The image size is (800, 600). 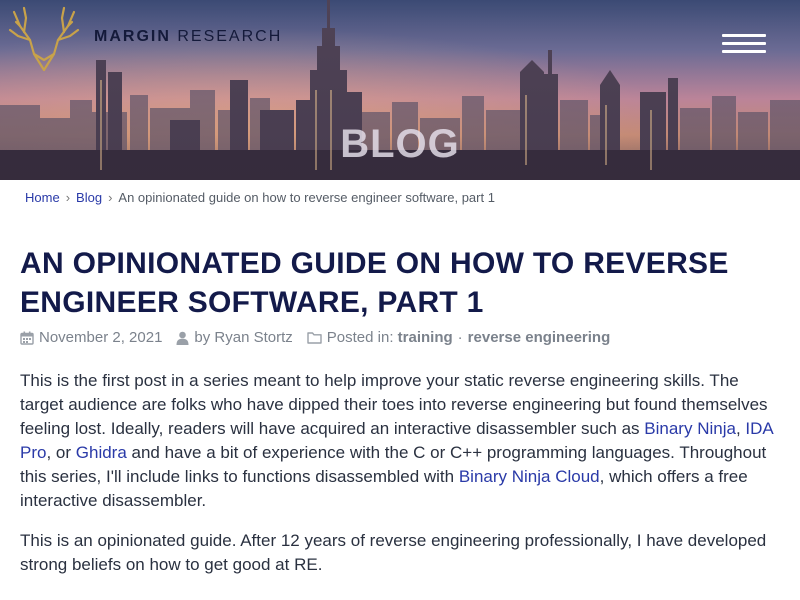 I want to click on post-date-text: November 2, 2021, so click(x=101, y=337).